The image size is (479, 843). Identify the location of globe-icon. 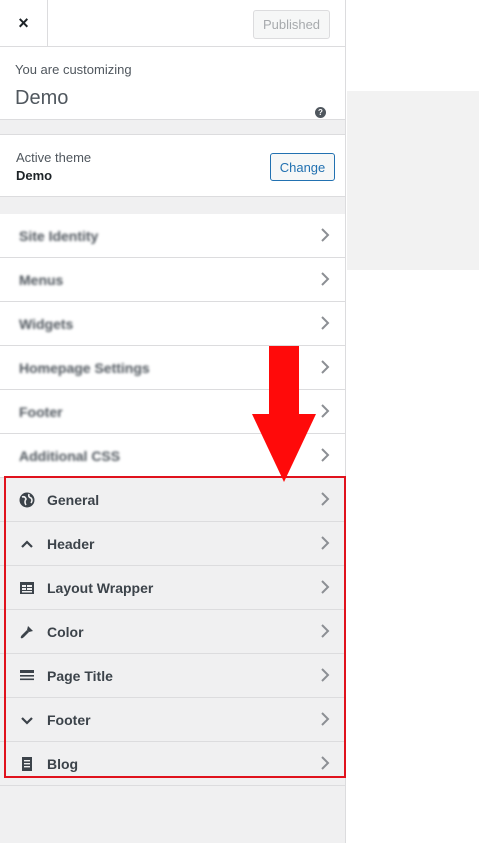
(27, 500).